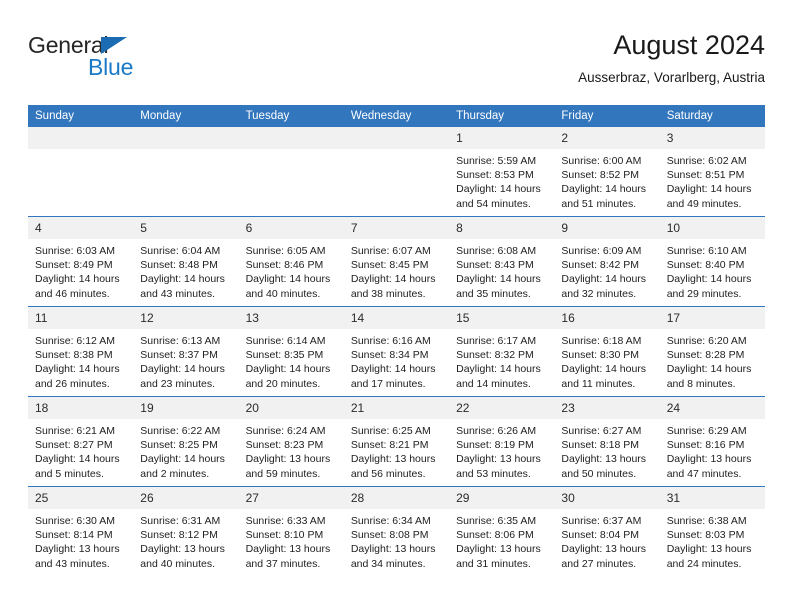 Image resolution: width=792 pixels, height=612 pixels. Describe the element at coordinates (496, 251) in the screenshot. I see `sunrise-text: Sunrise: 6:08 AM` at that location.